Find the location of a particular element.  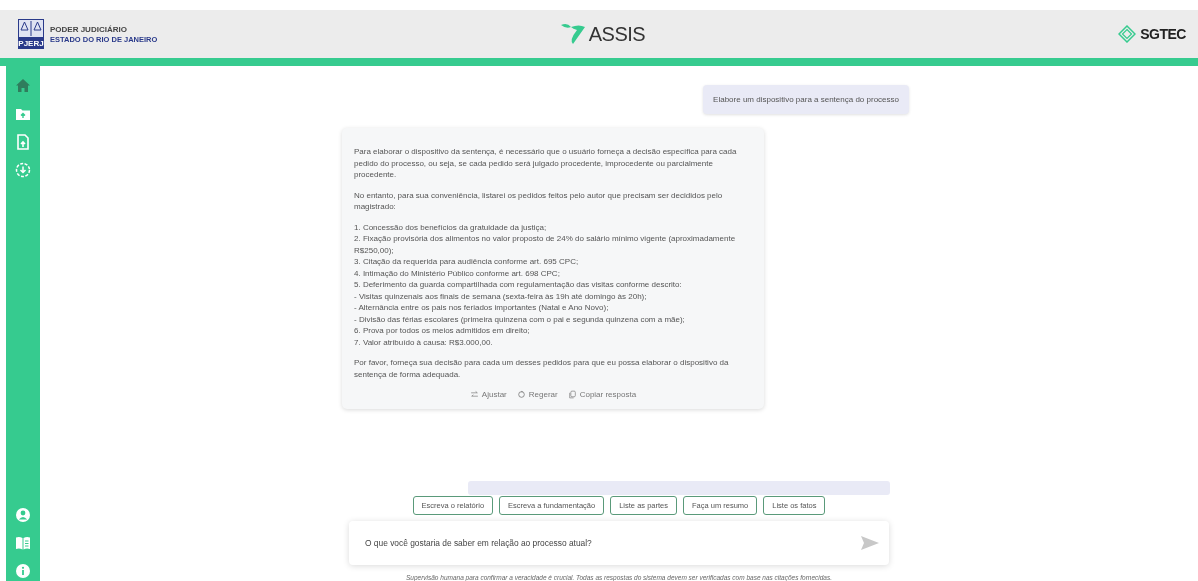

partner-name: SGTEC is located at coordinates (1163, 34).